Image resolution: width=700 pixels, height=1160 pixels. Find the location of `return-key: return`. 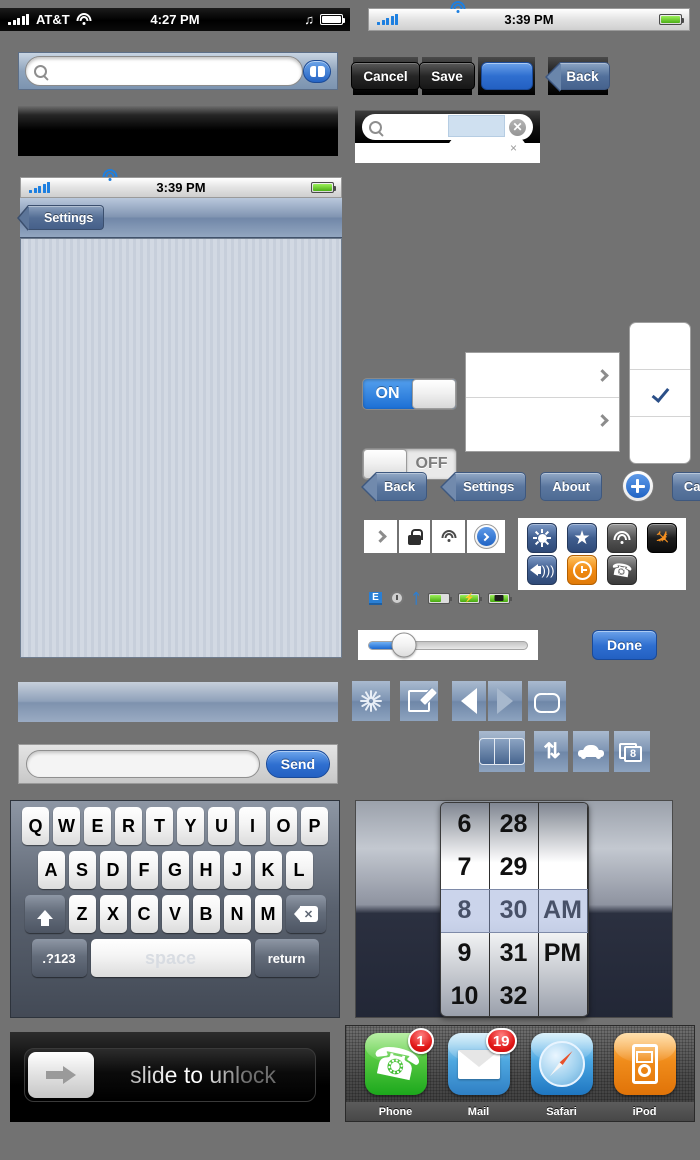

return-key: return is located at coordinates (286, 958).